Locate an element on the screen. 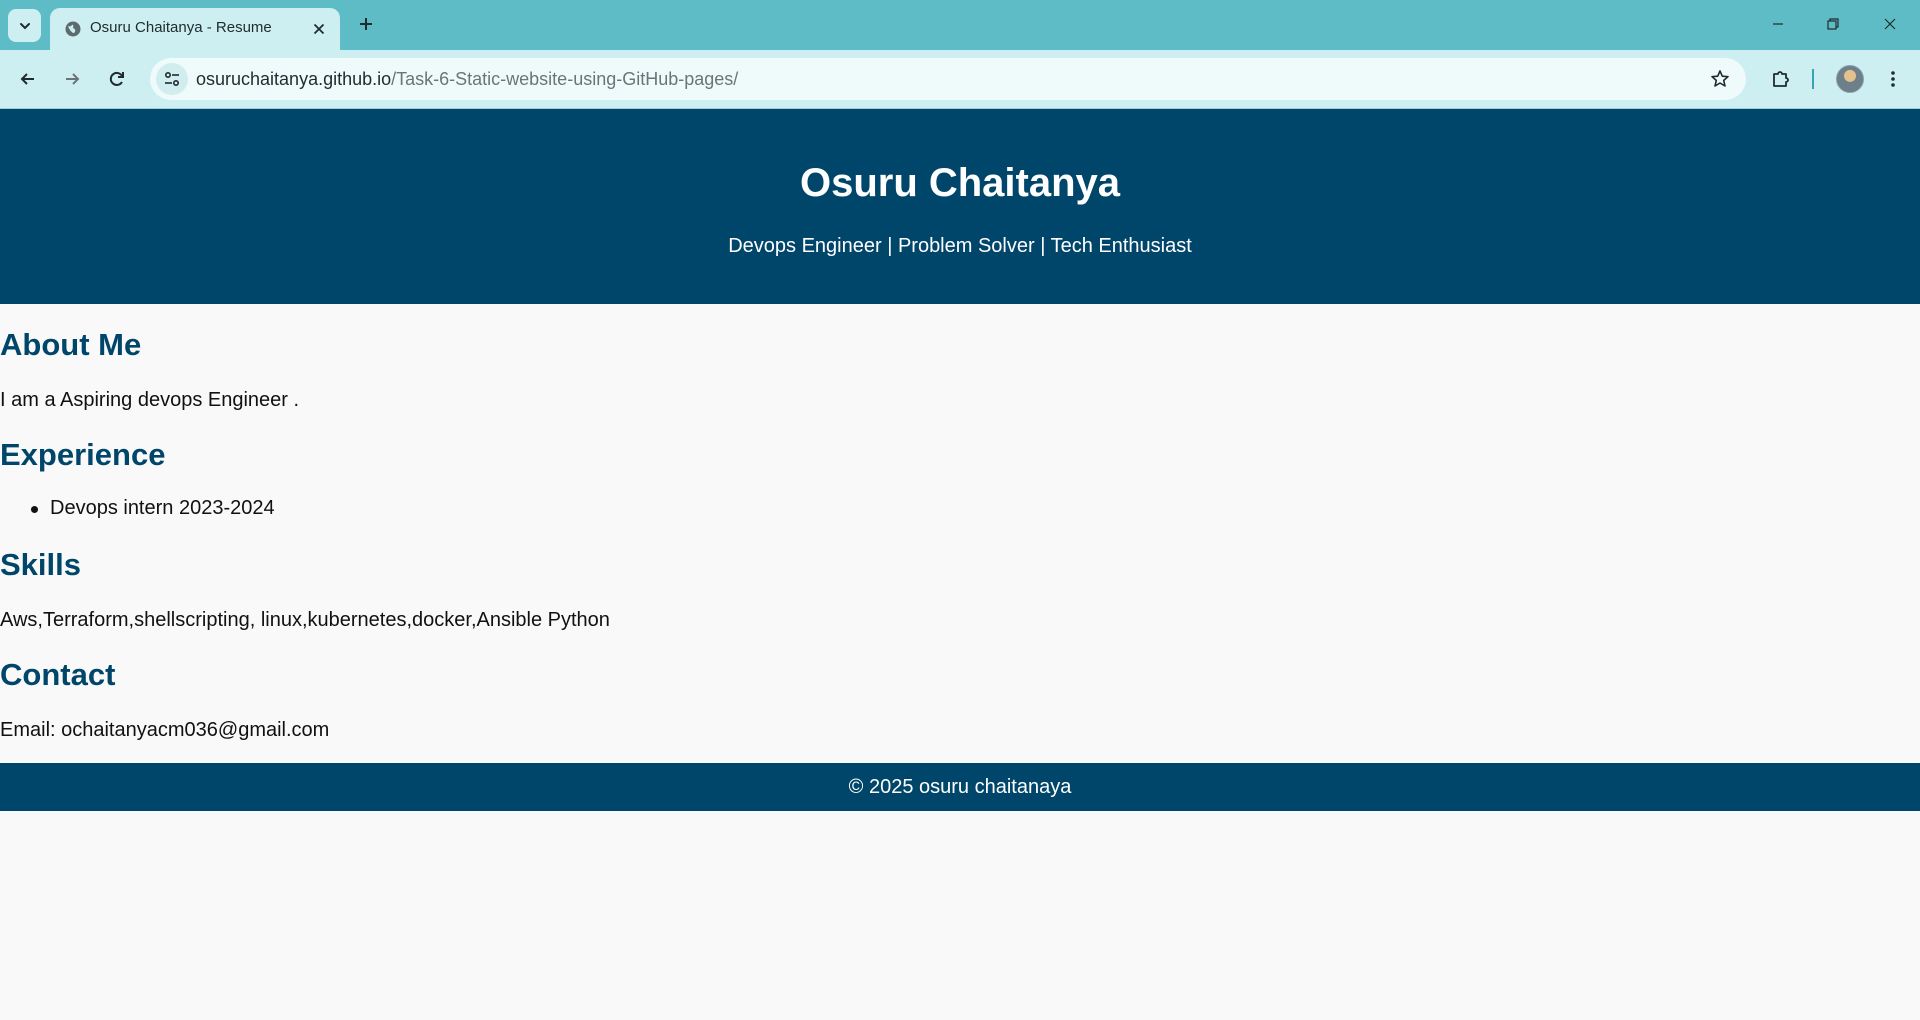  chevron-down-icon is located at coordinates (24, 25).